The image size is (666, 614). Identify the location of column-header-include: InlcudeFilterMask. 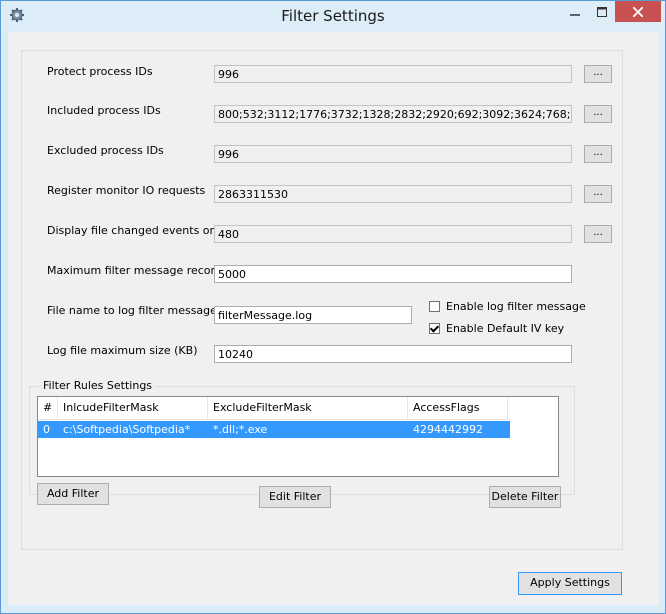
(133, 408).